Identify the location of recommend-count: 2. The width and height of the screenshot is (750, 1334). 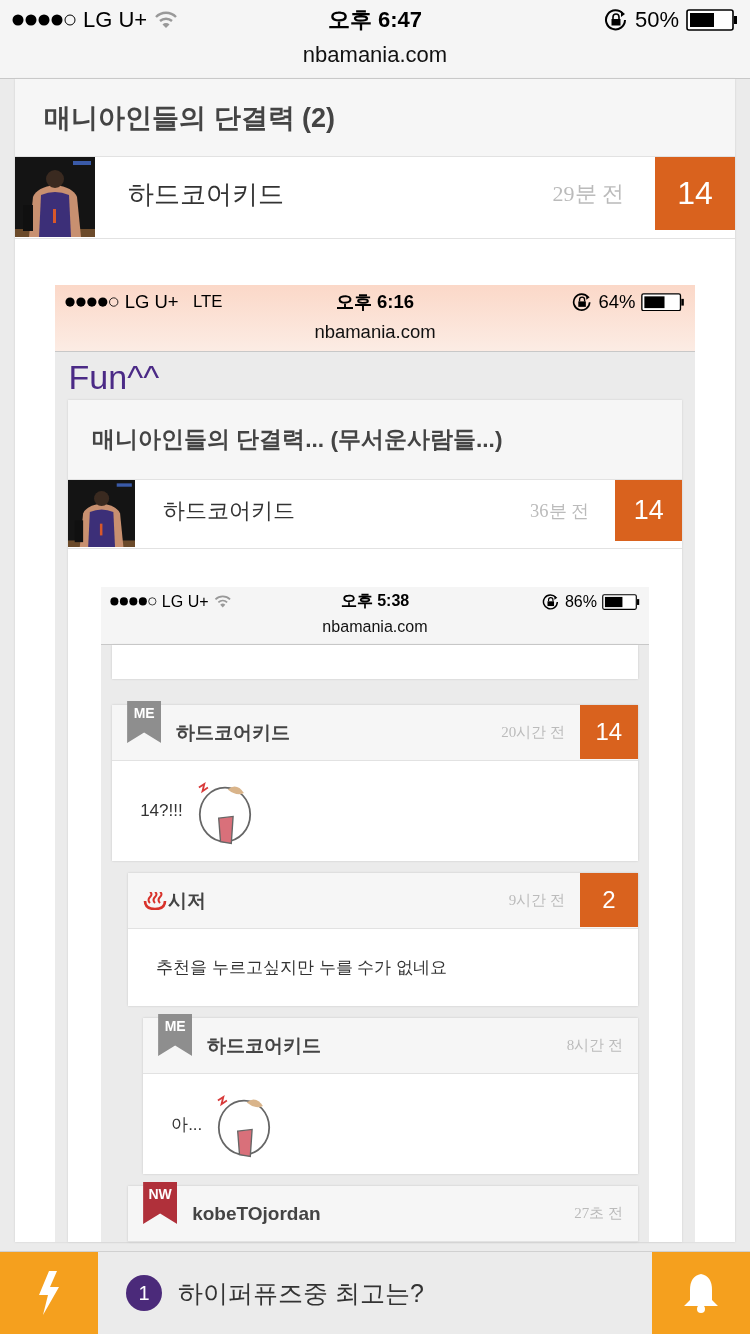
(608, 900).